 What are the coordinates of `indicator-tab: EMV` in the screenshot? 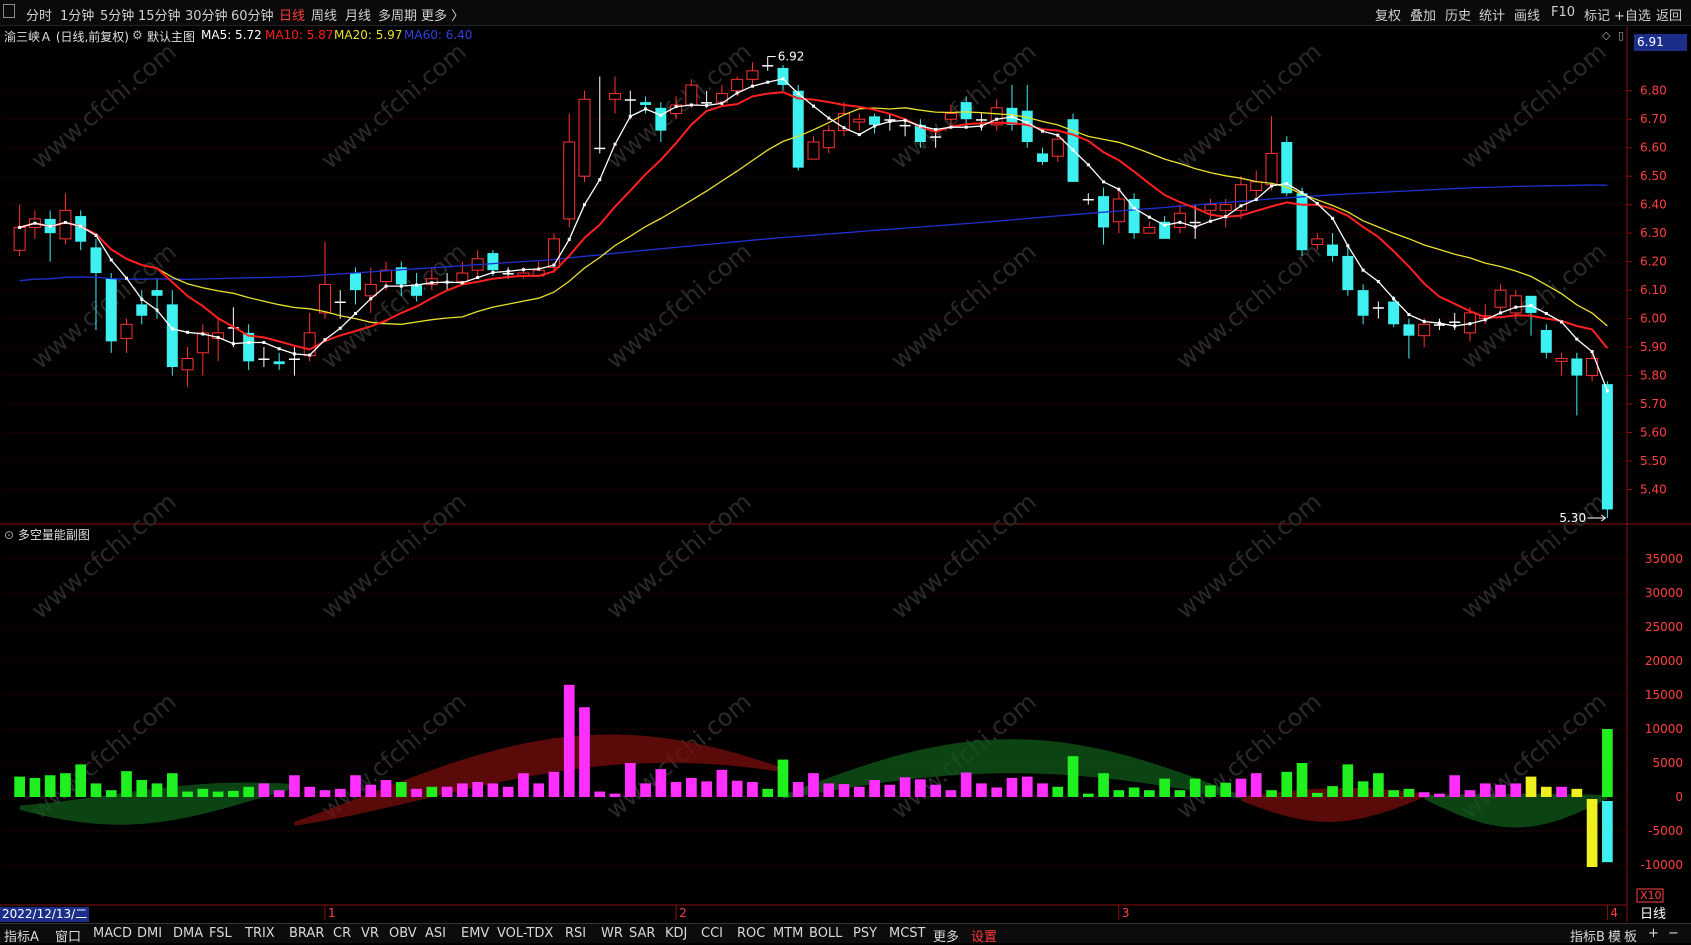 It's located at (475, 933).